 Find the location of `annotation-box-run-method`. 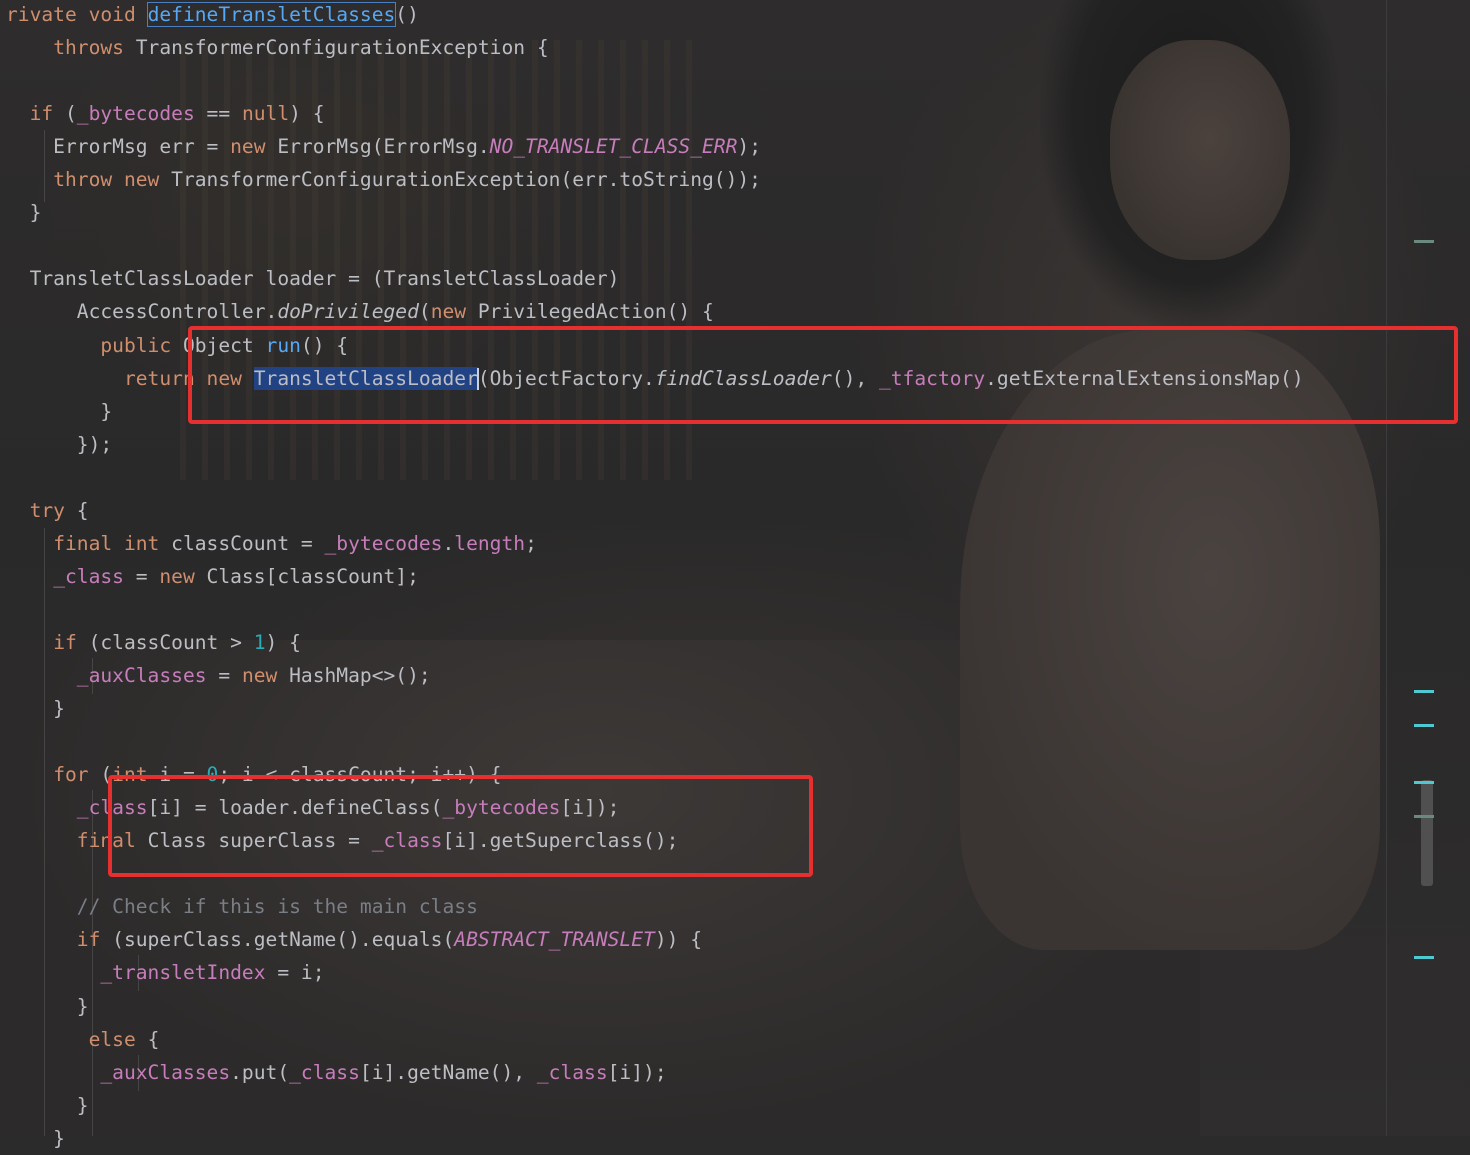

annotation-box-run-method is located at coordinates (823, 375).